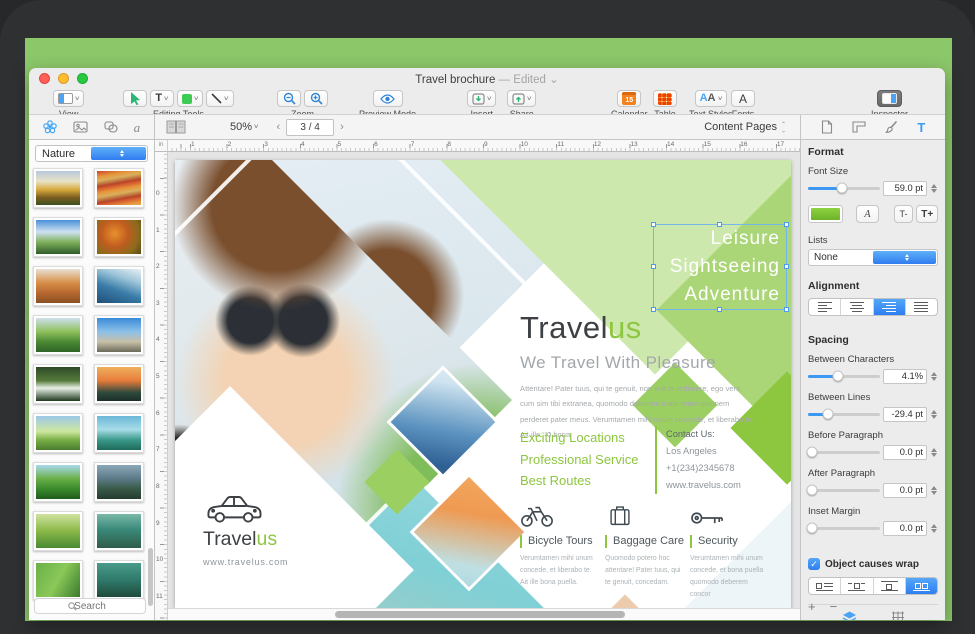 The width and height of the screenshot is (975, 634). I want to click on thumbnail-painted-hills, so click(119, 188).